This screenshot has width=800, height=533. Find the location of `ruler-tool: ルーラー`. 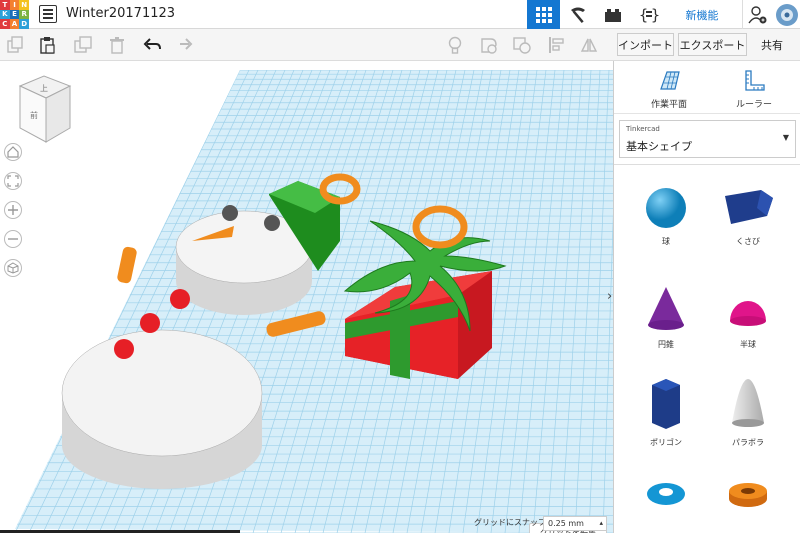

ruler-tool: ルーラー is located at coordinates (754, 89).